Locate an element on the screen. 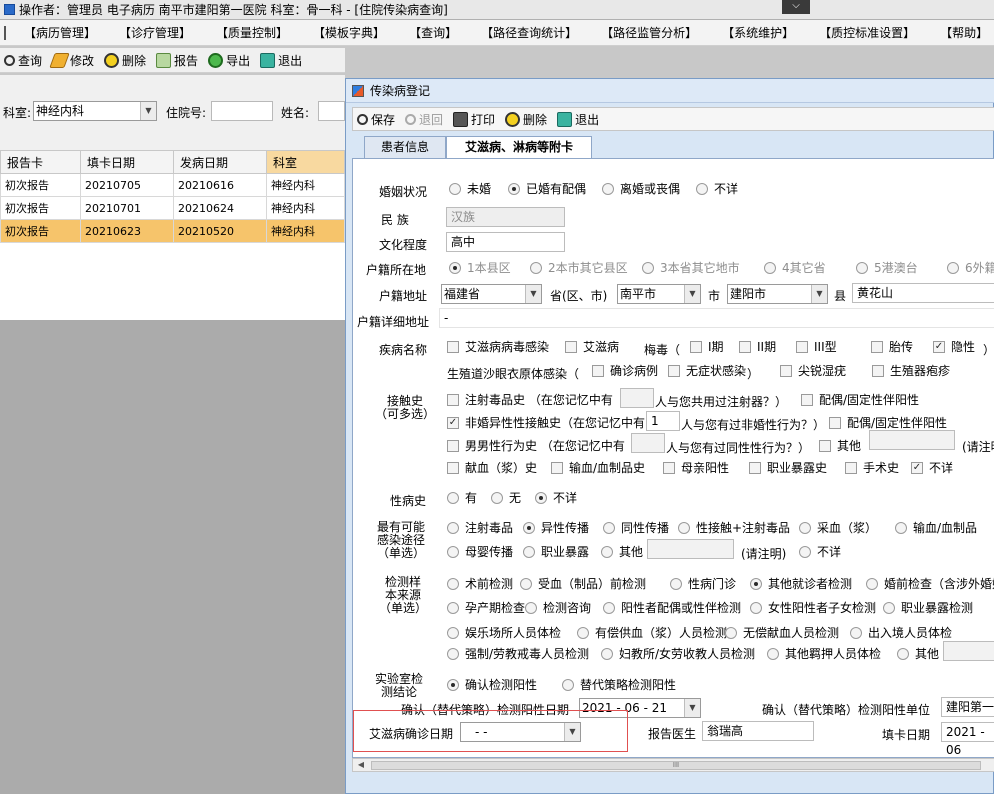 This screenshot has width=994, height=794. menu-quality: 【质量控制】 is located at coordinates (252, 32).